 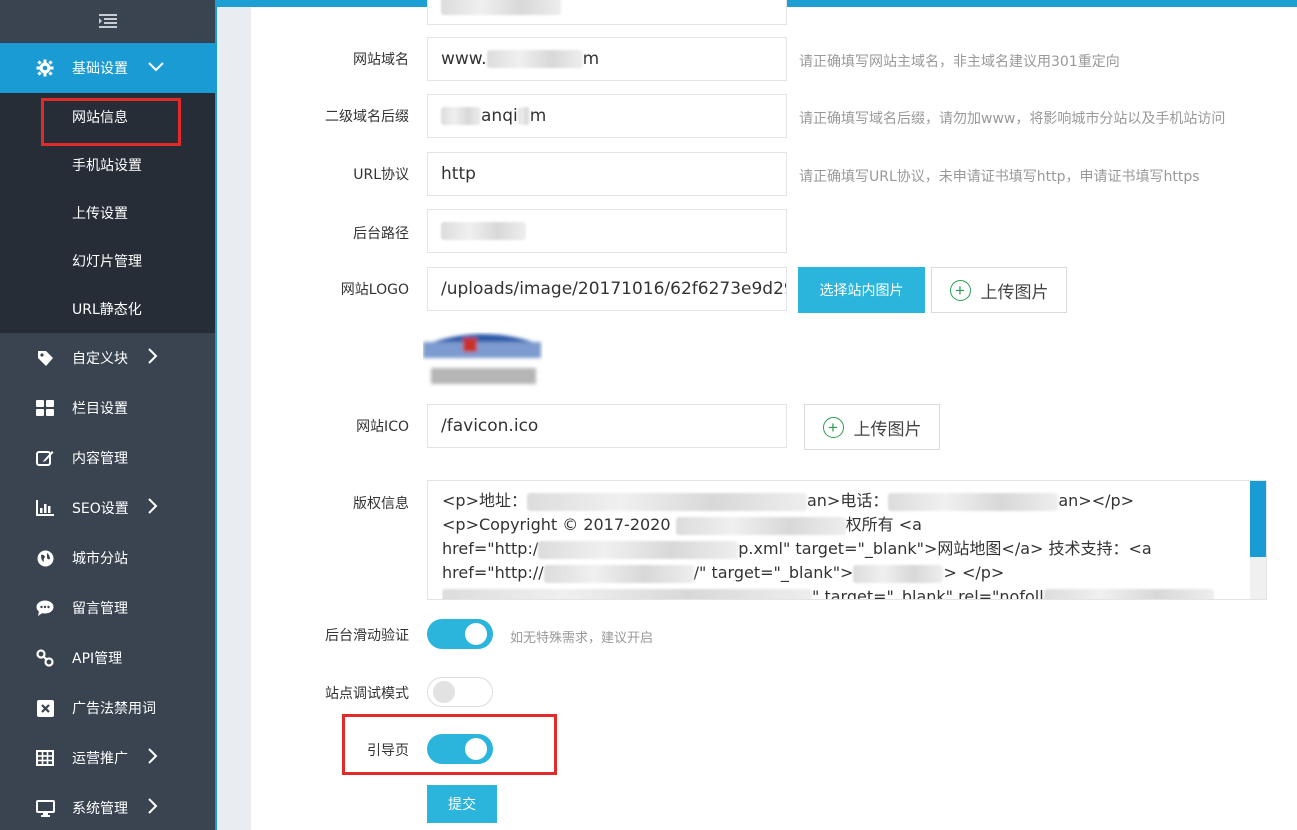 I want to click on sidebar-subitem-upload-settings: 上传设置, so click(x=107, y=213).